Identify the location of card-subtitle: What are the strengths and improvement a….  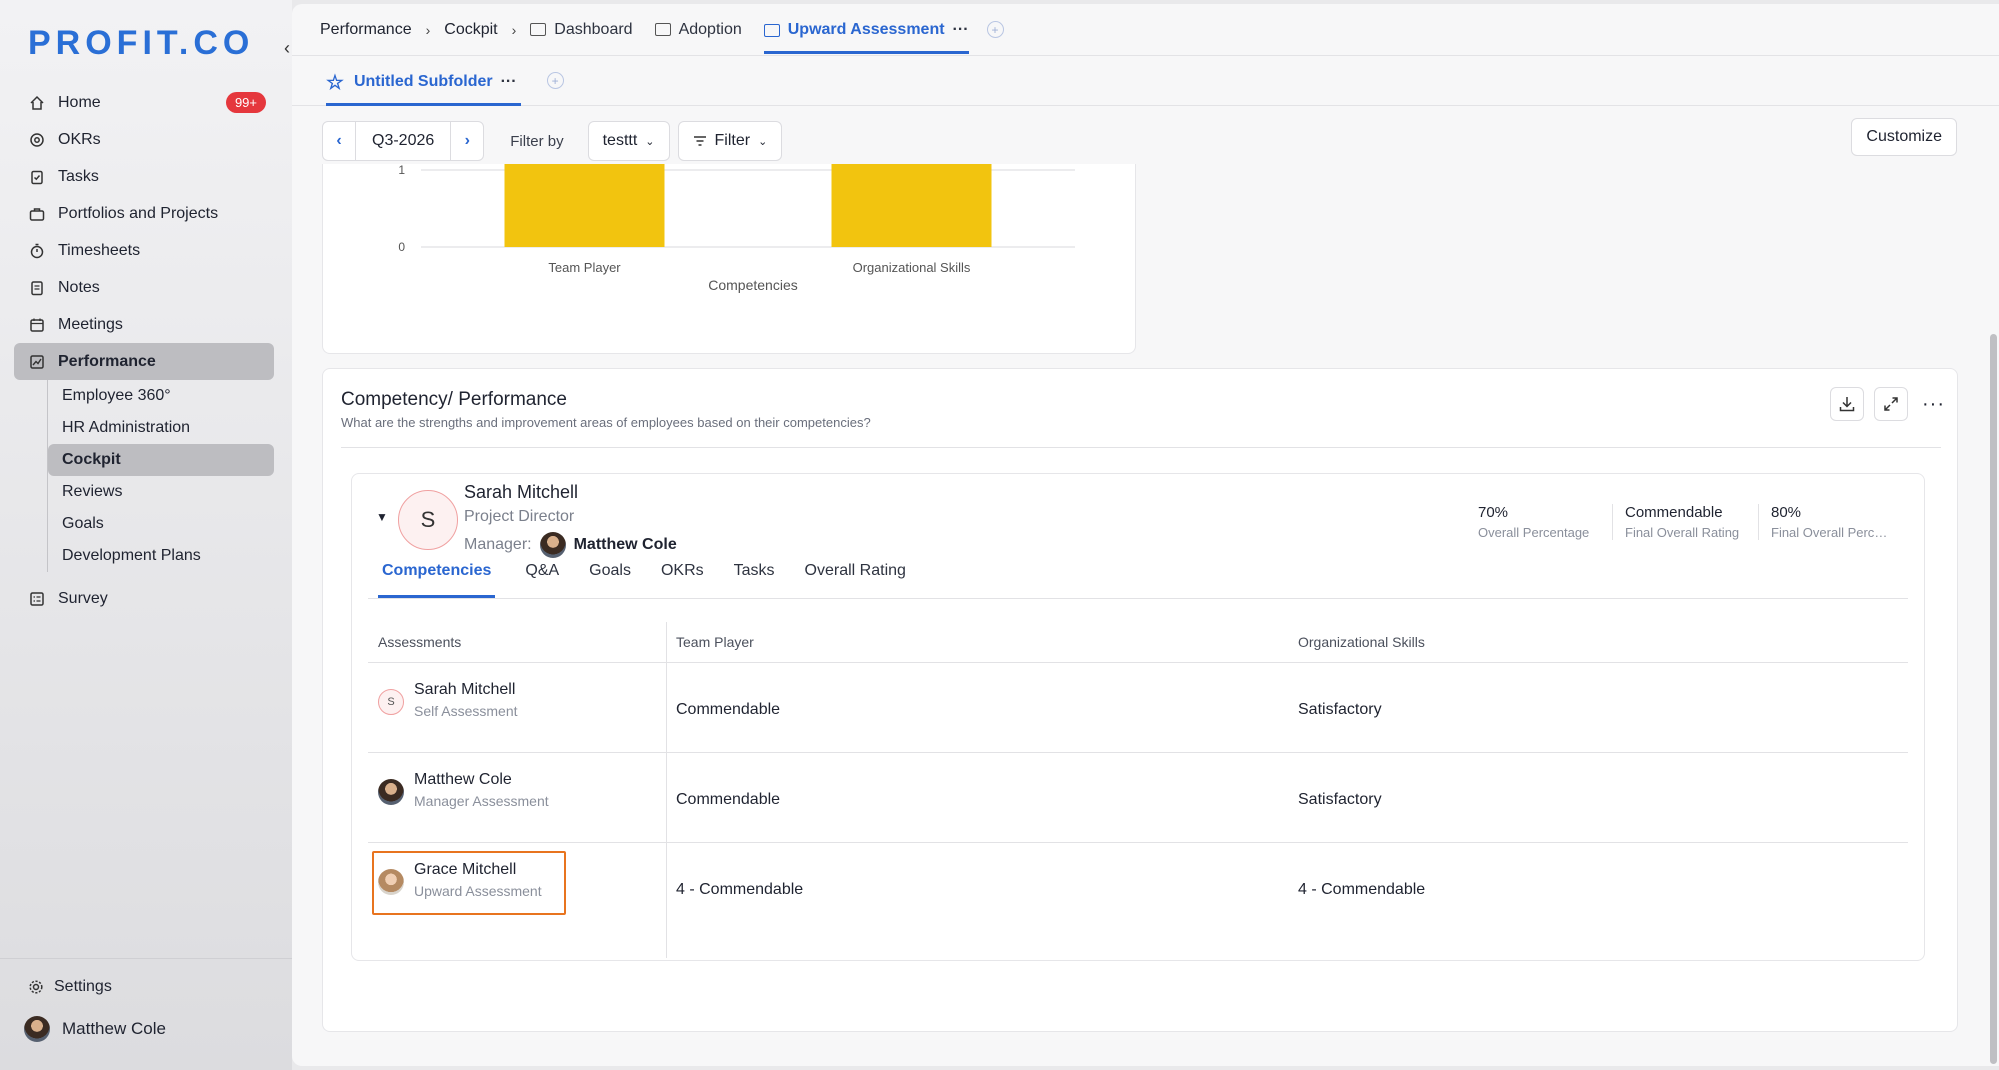
(606, 422).